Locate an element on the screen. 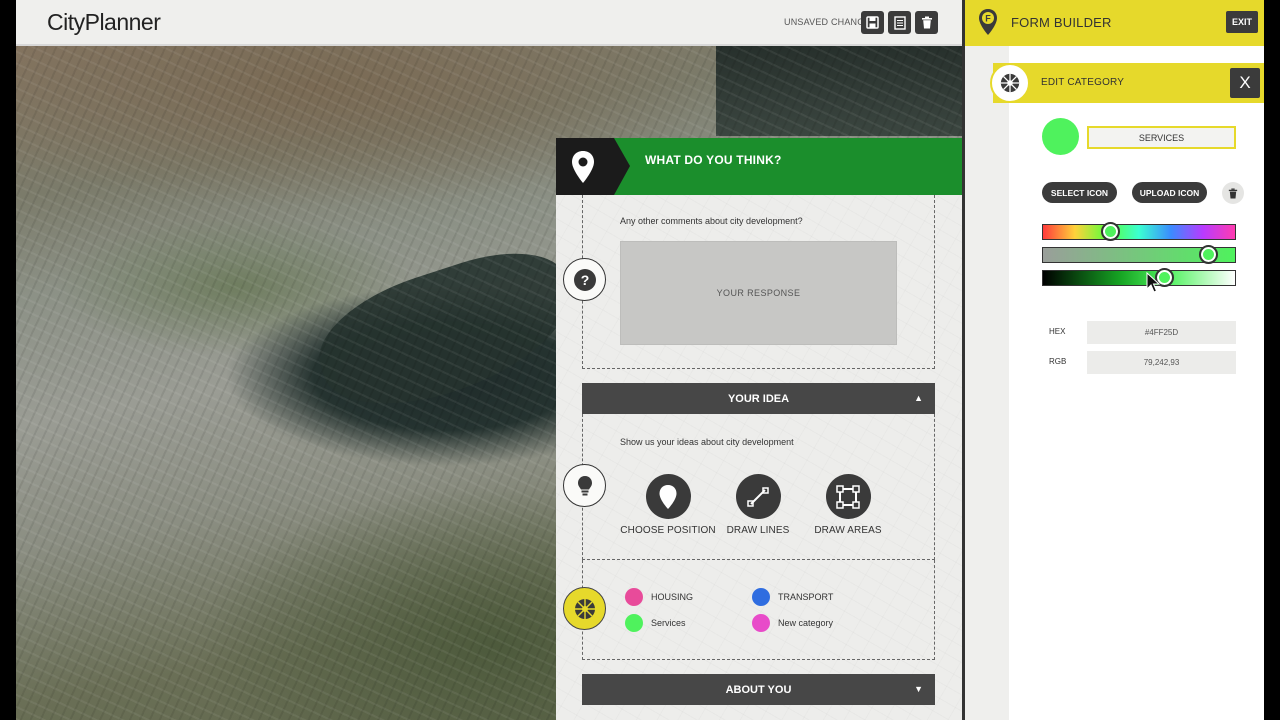  app-logo: CityPlanner is located at coordinates (104, 22).